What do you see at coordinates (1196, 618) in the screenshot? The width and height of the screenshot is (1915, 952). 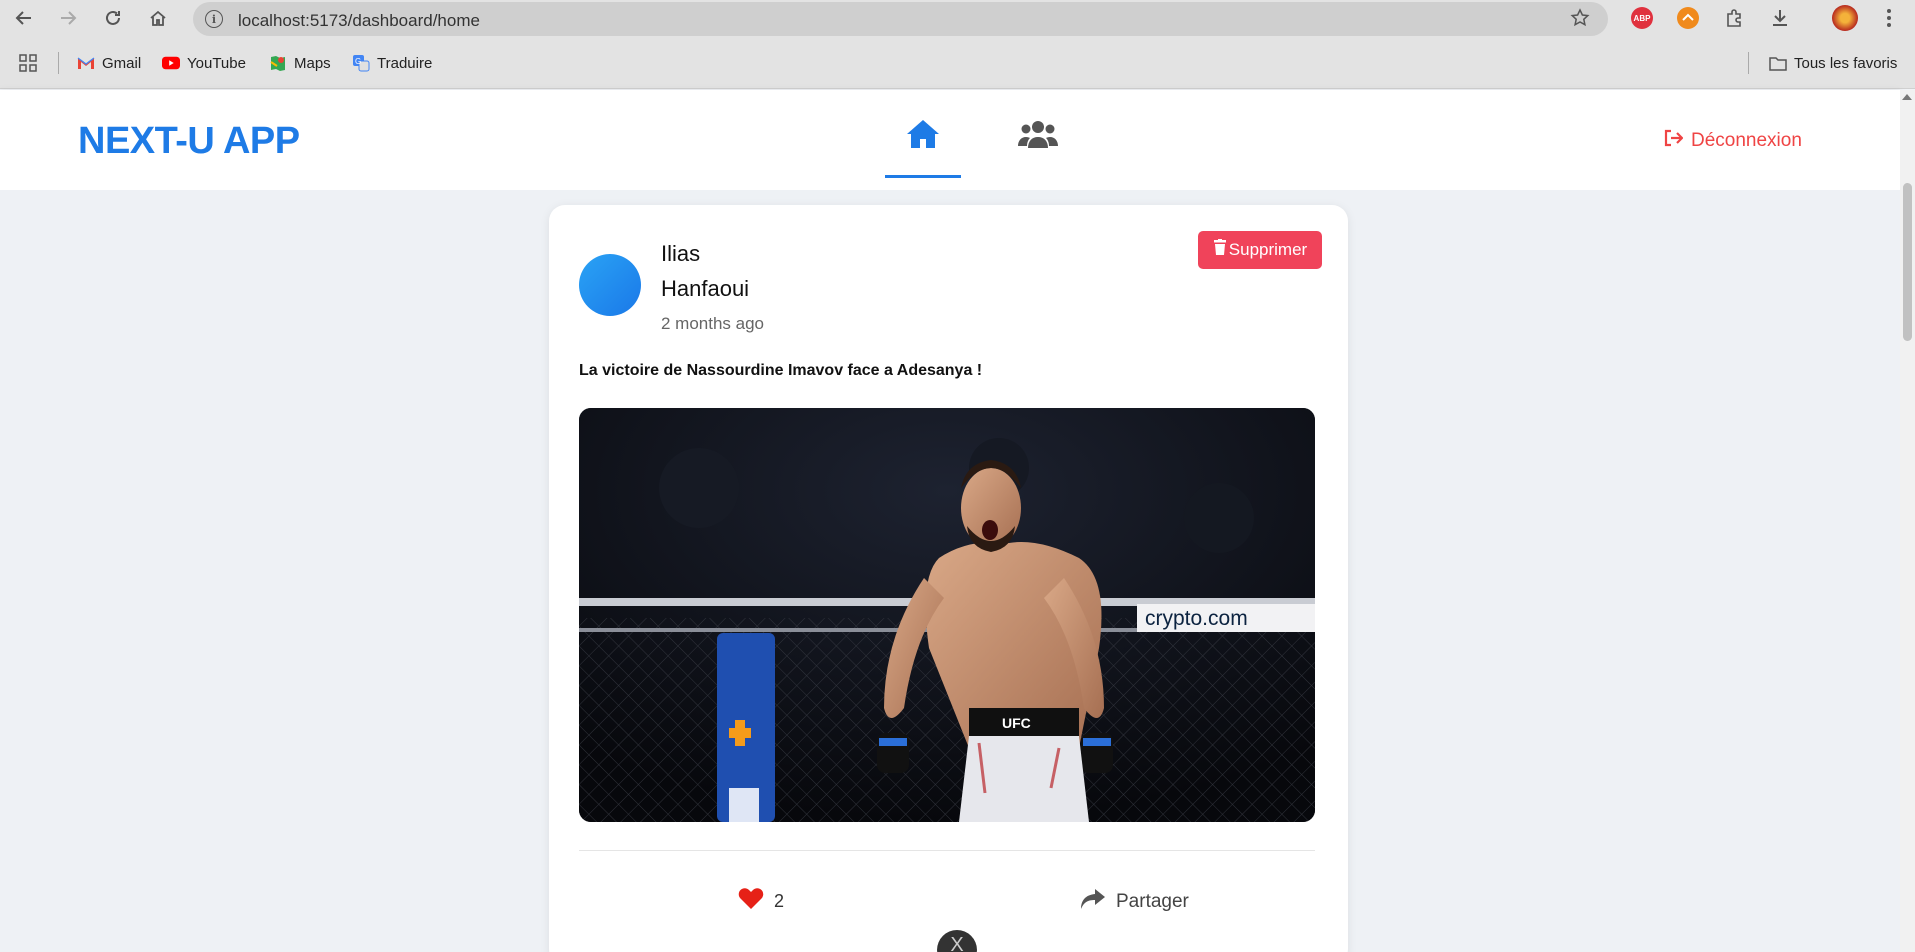 I see `image-banner-text: crypto.com` at bounding box center [1196, 618].